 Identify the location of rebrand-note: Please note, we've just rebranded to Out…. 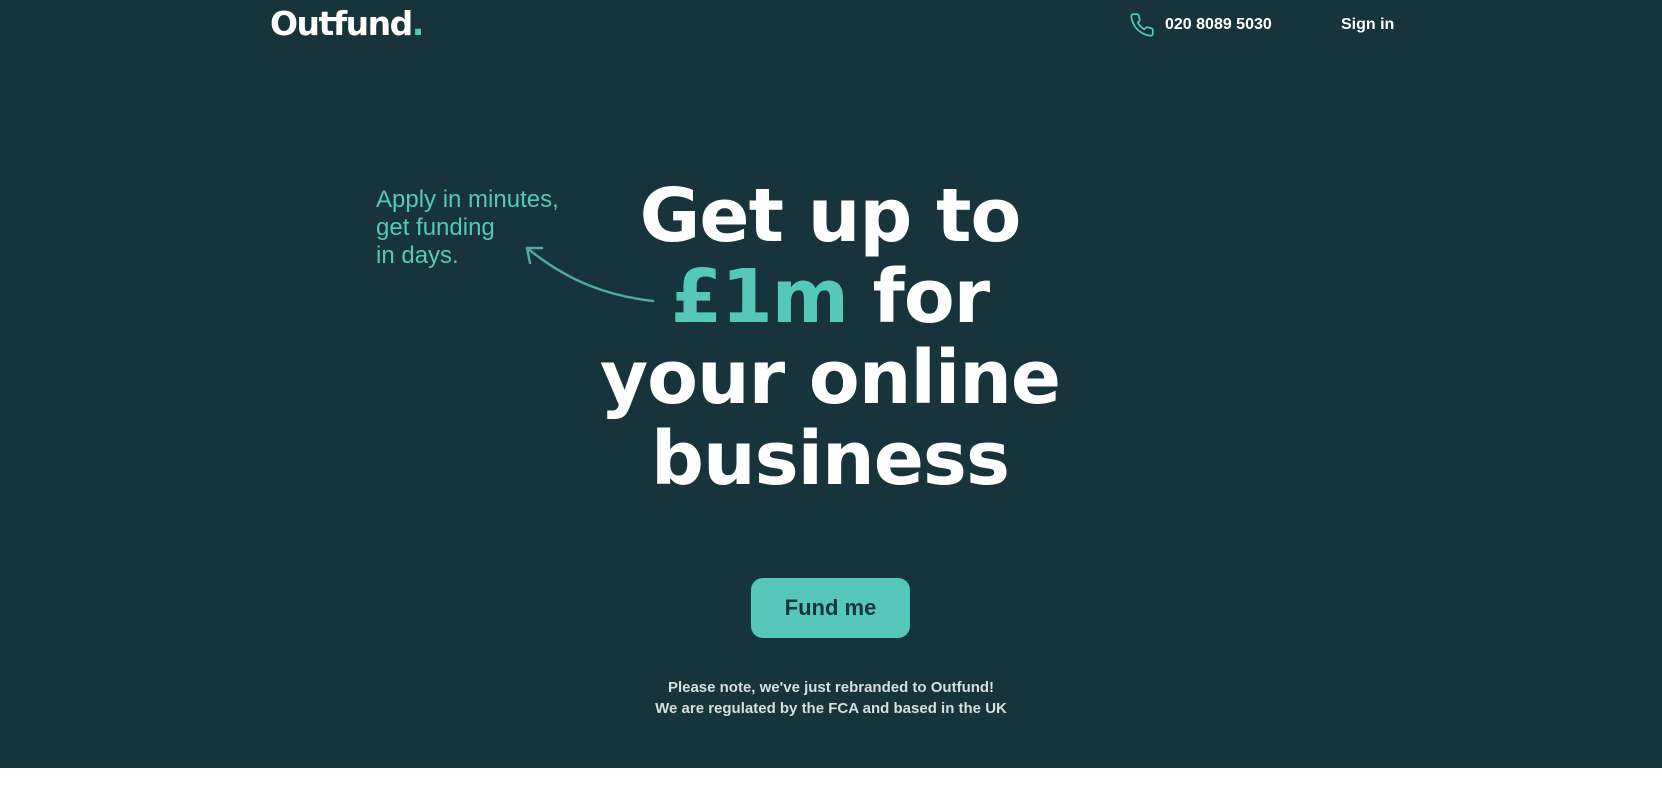
(831, 698).